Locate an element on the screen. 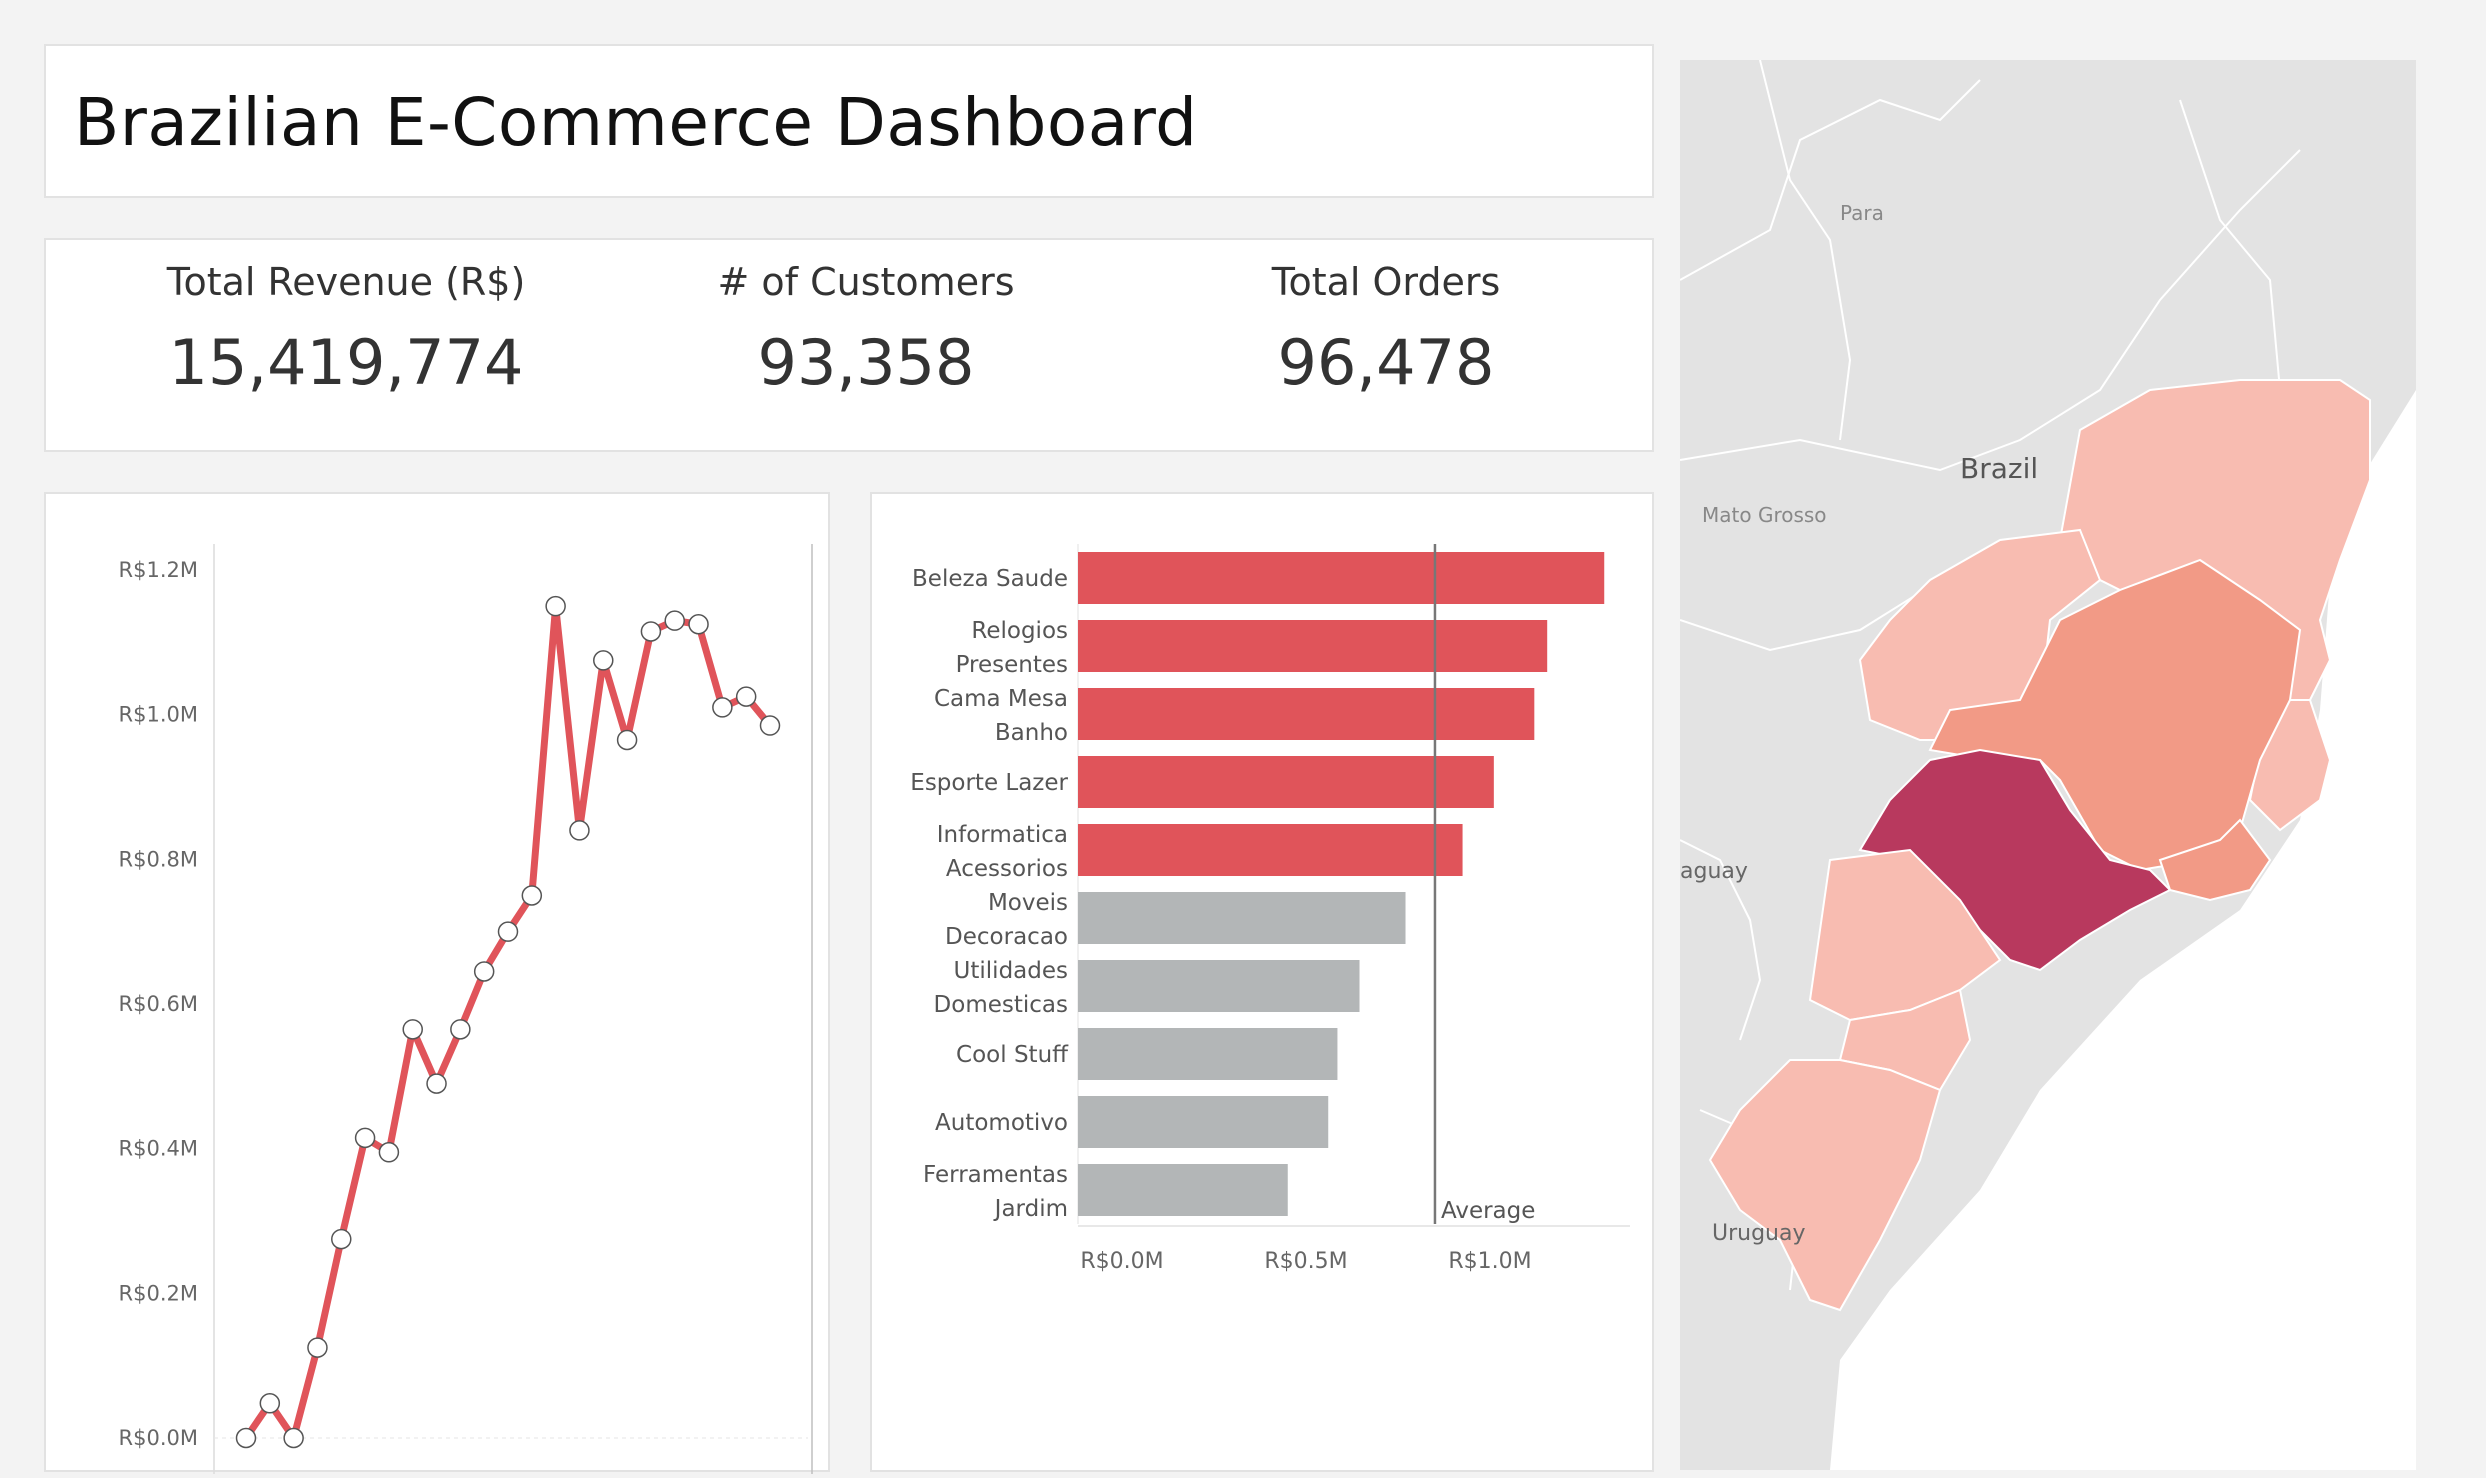 This screenshot has height=1478, width=2486. category-label: Presentes is located at coordinates (1012, 665).